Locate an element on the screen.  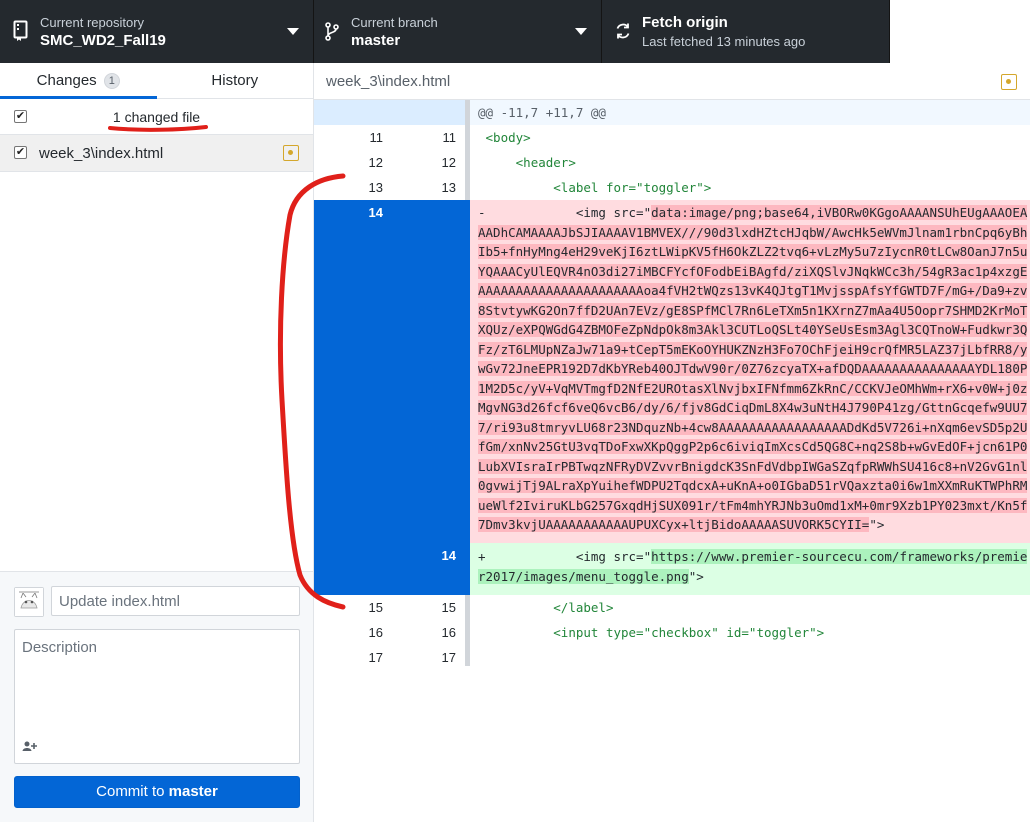
changed-files-count: 1 changed file is located at coordinates (156, 117).